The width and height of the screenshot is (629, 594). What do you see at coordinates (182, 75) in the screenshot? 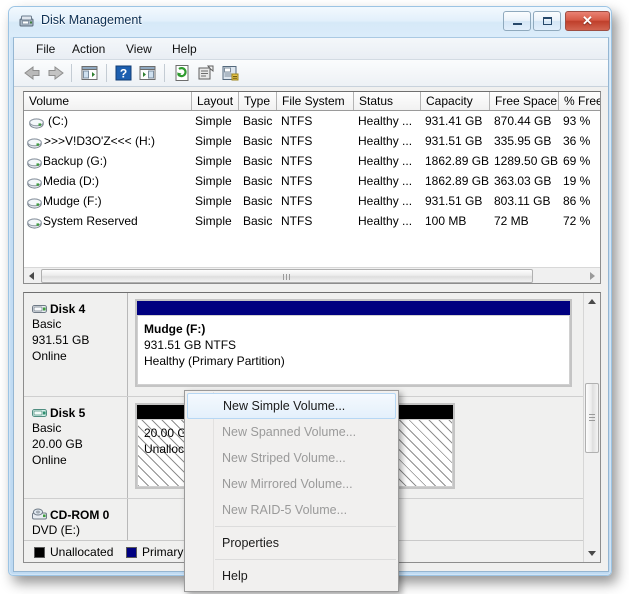
I see `refresh-icon` at bounding box center [182, 75].